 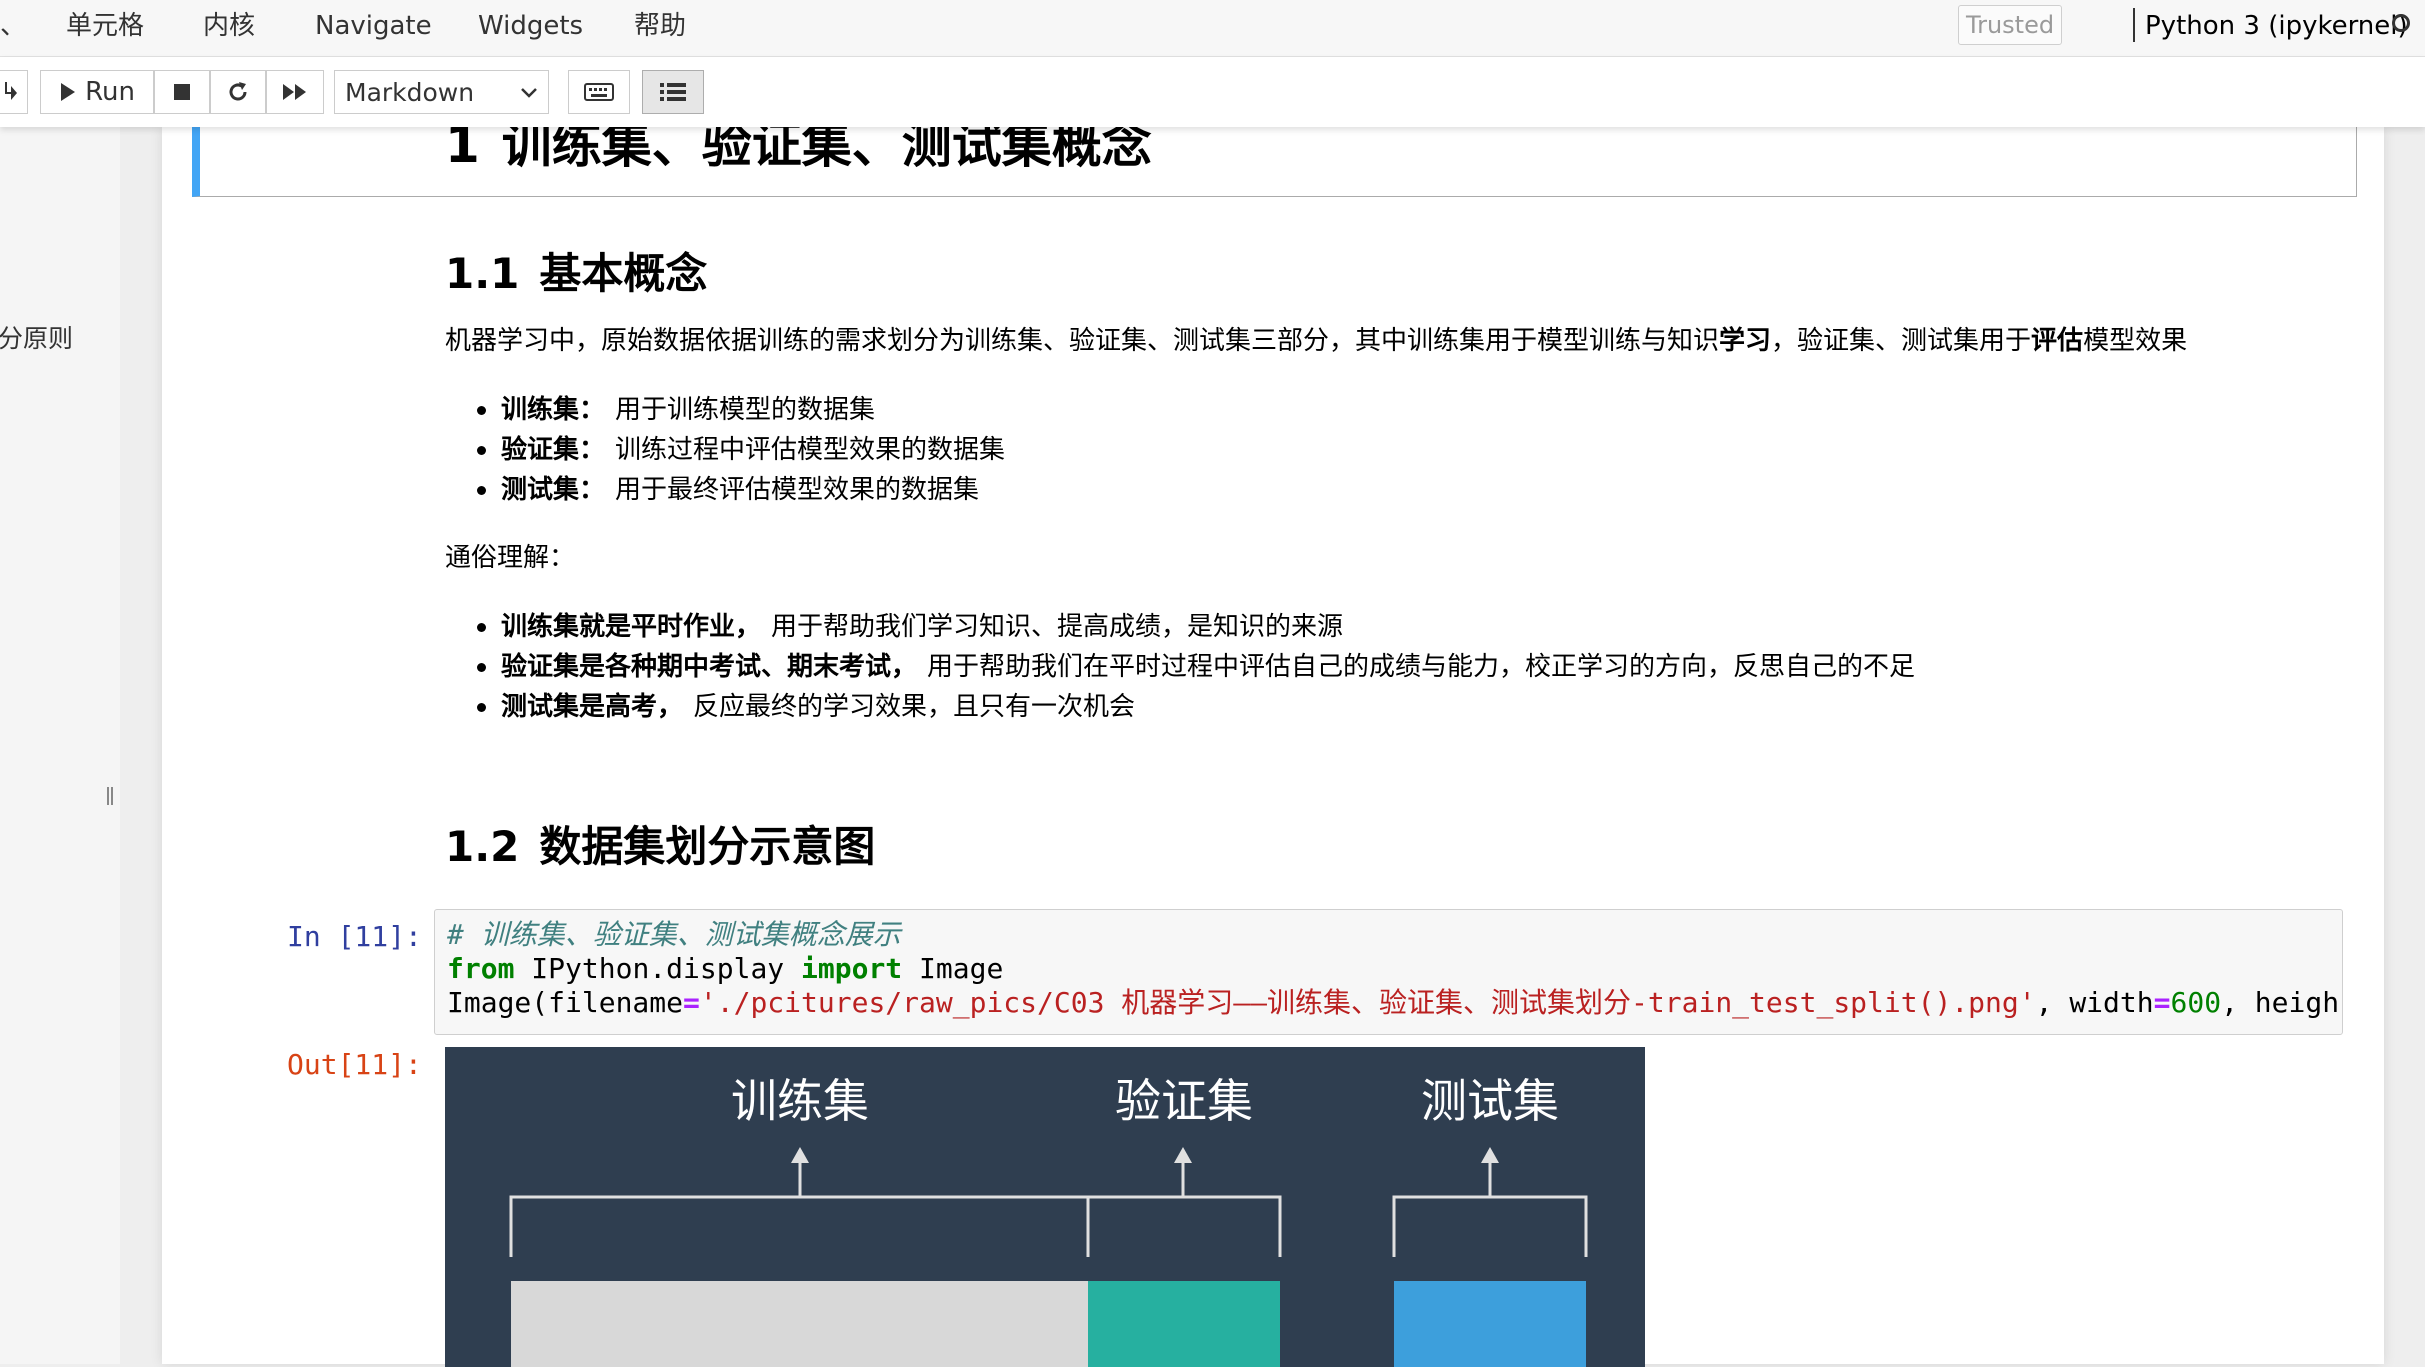 I want to click on interrupt-button, so click(x=182, y=92).